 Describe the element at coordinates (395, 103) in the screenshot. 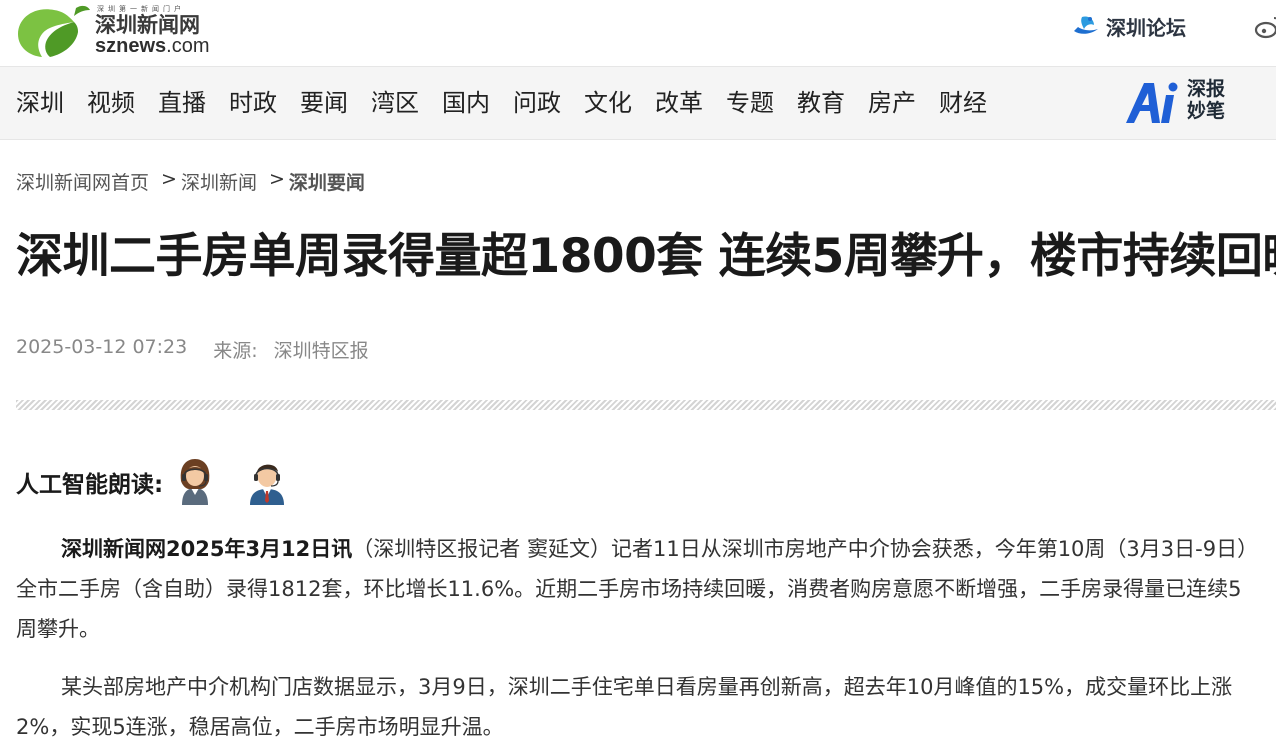

I see `nav-item-bay-area: 湾区` at that location.